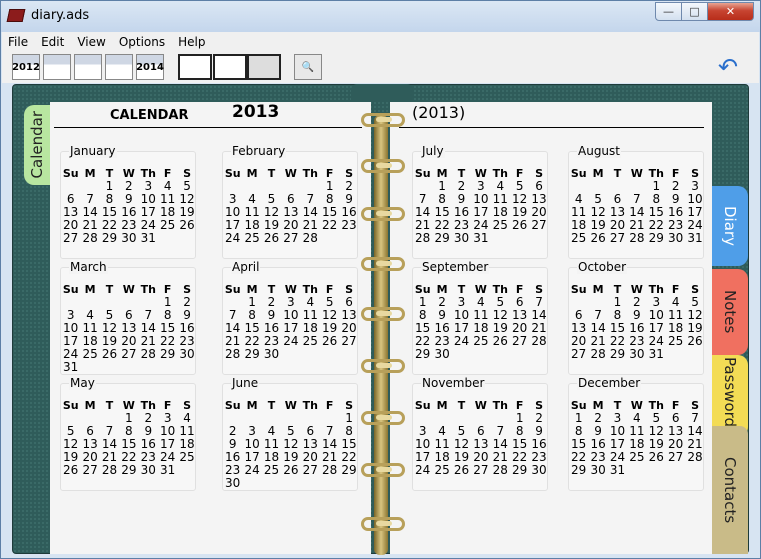  What do you see at coordinates (730, 226) in the screenshot?
I see `tab-diary: Diary` at bounding box center [730, 226].